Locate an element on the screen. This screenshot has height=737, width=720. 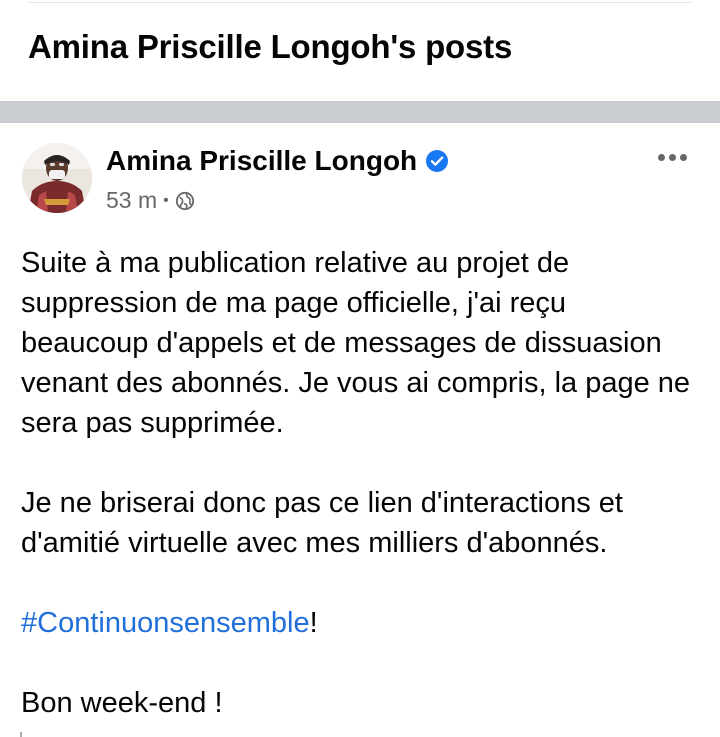
hashtag-line: #Continuonsensemble! is located at coordinates (361, 623).